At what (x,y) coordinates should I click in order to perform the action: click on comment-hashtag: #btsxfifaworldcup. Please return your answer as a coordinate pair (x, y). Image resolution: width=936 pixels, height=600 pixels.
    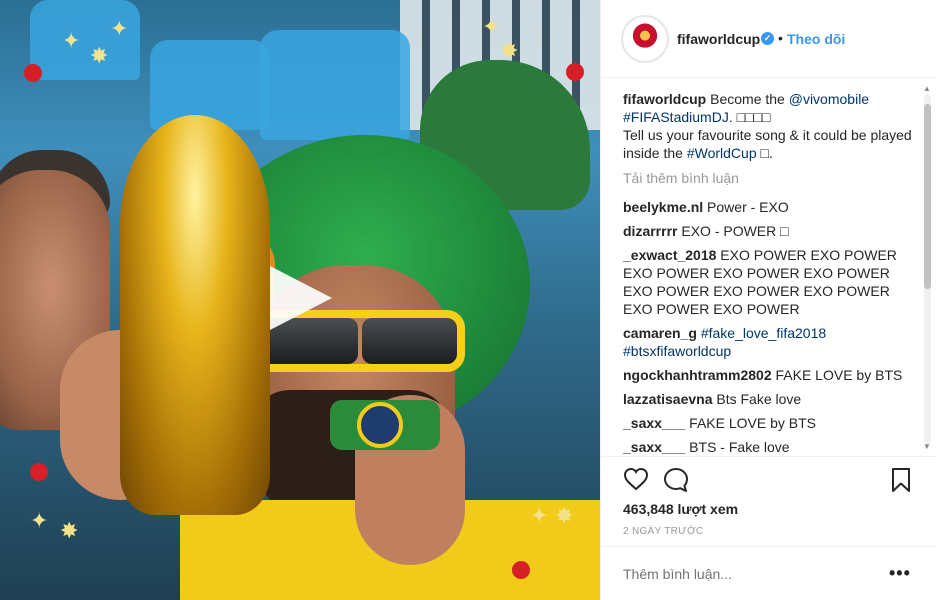
    Looking at the image, I should click on (677, 351).